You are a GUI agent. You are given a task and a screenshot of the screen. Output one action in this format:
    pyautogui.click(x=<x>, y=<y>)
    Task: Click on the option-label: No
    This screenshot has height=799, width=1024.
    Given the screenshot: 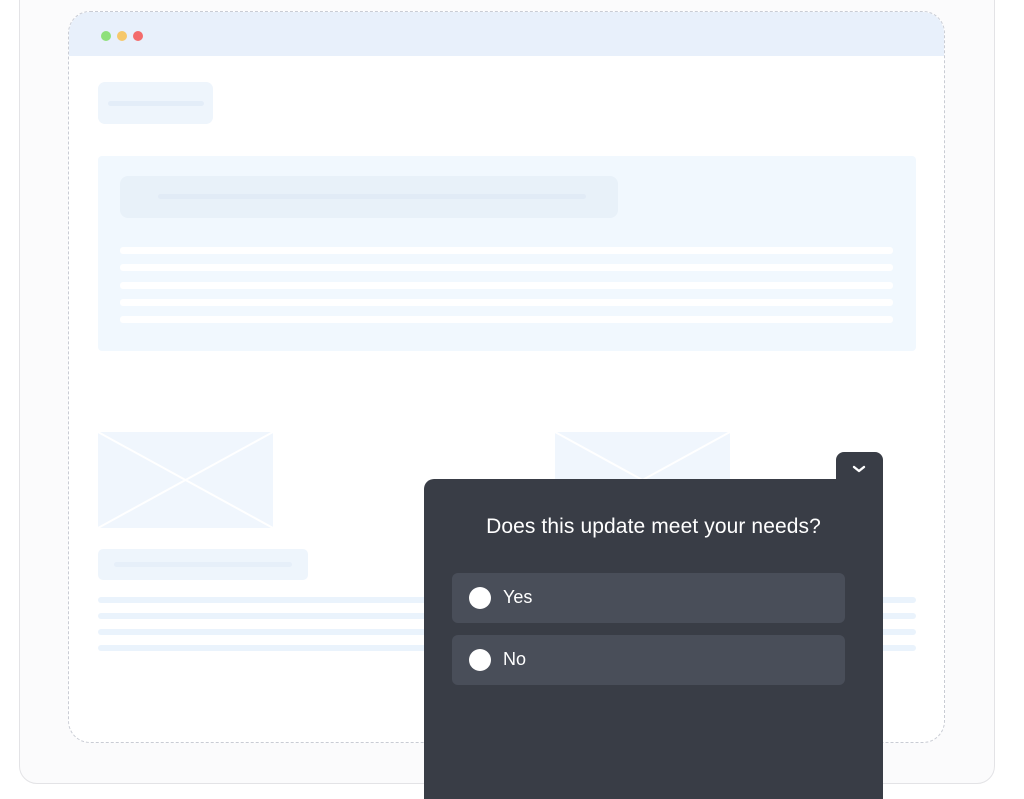 What is the action you would take?
    pyautogui.click(x=515, y=659)
    